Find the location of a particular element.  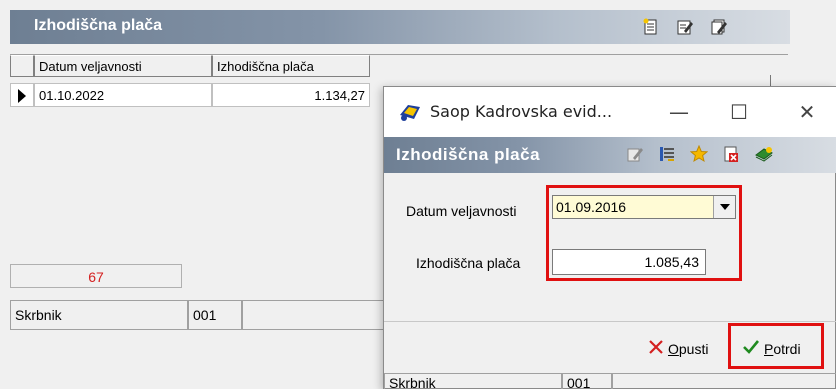

maximize-button: ☐ is located at coordinates (739, 112).